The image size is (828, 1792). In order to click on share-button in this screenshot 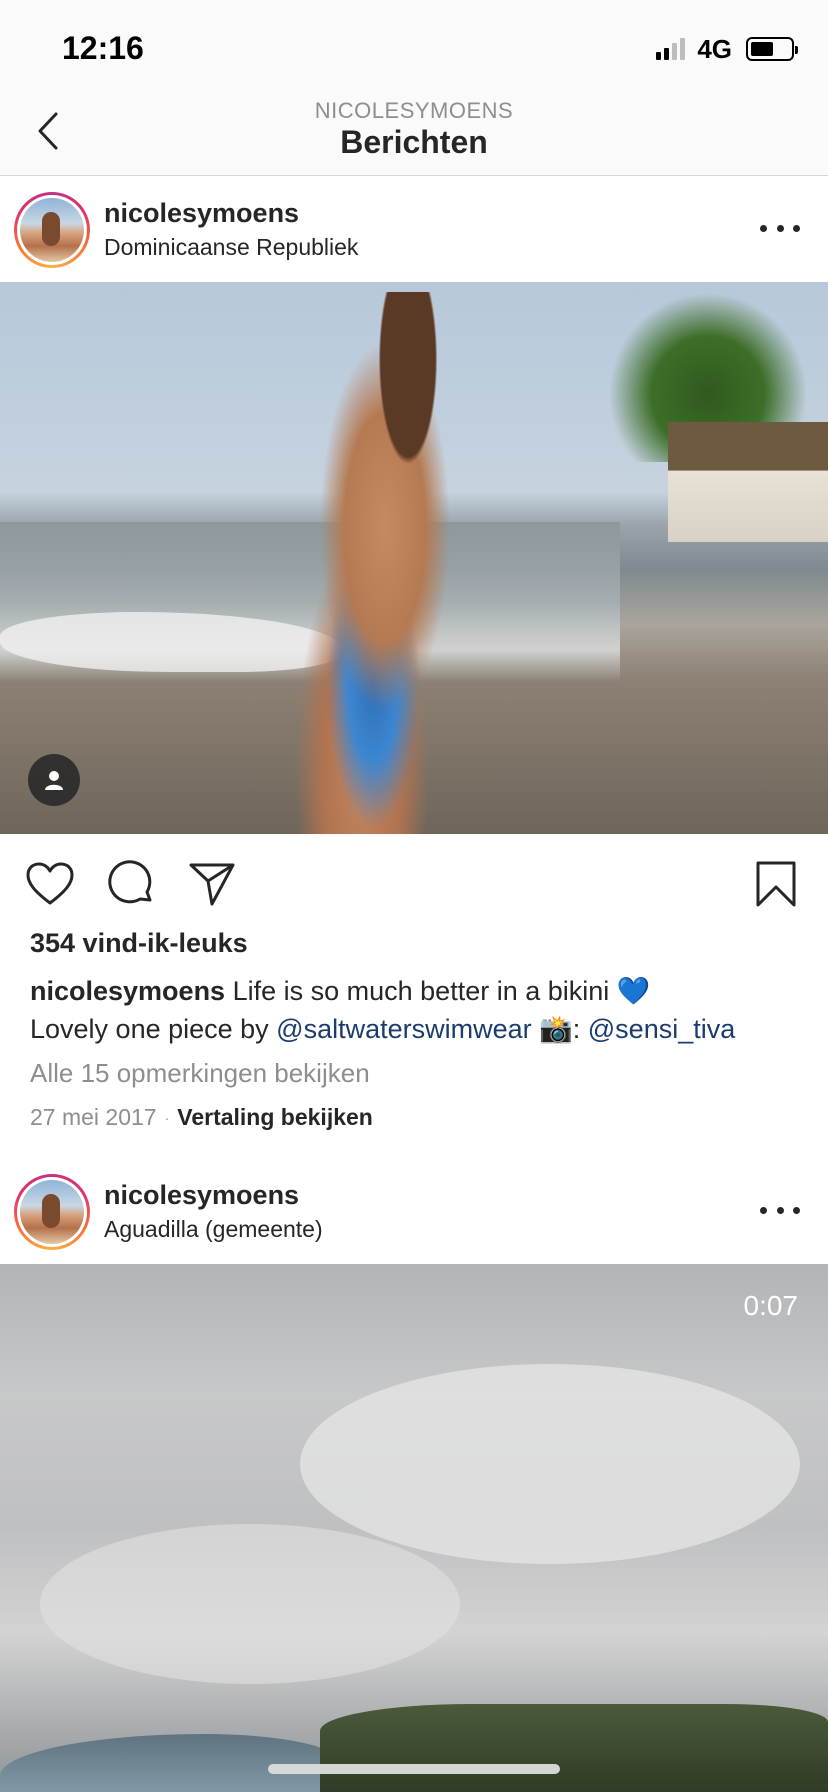, I will do `click(212, 884)`.